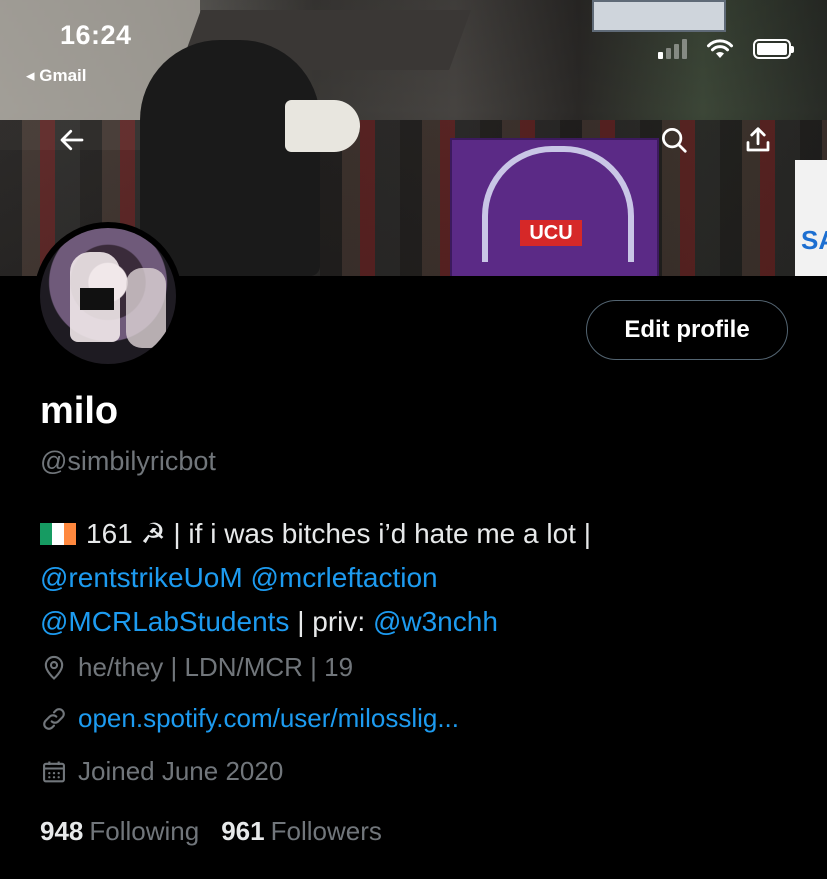  Describe the element at coordinates (58, 529) in the screenshot. I see `ireland-flag-icon` at that location.